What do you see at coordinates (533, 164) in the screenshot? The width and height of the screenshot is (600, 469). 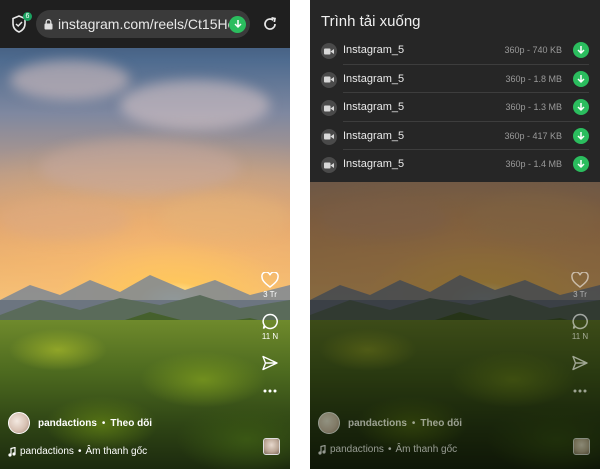 I see `download-item-meta: 360p - 1.4 MB` at bounding box center [533, 164].